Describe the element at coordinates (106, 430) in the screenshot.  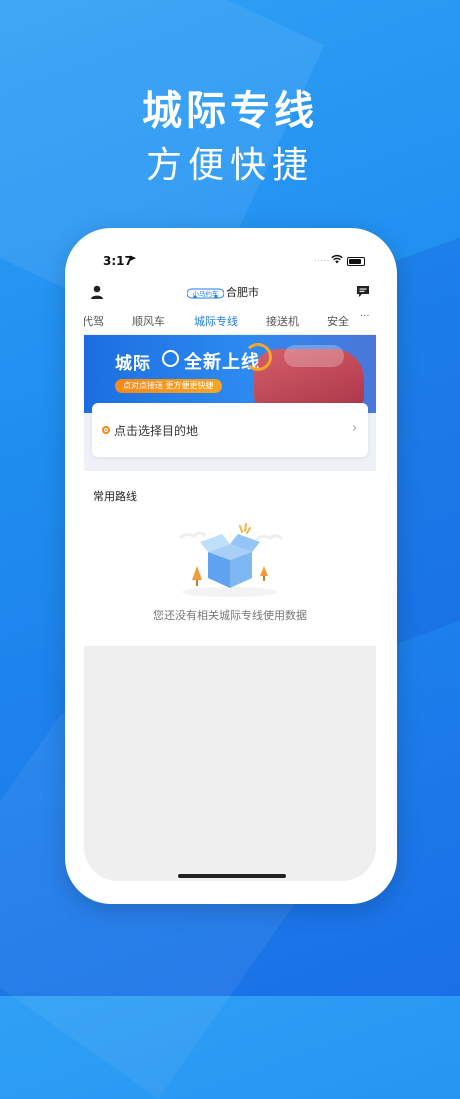
I see `destination-dot-icon` at that location.